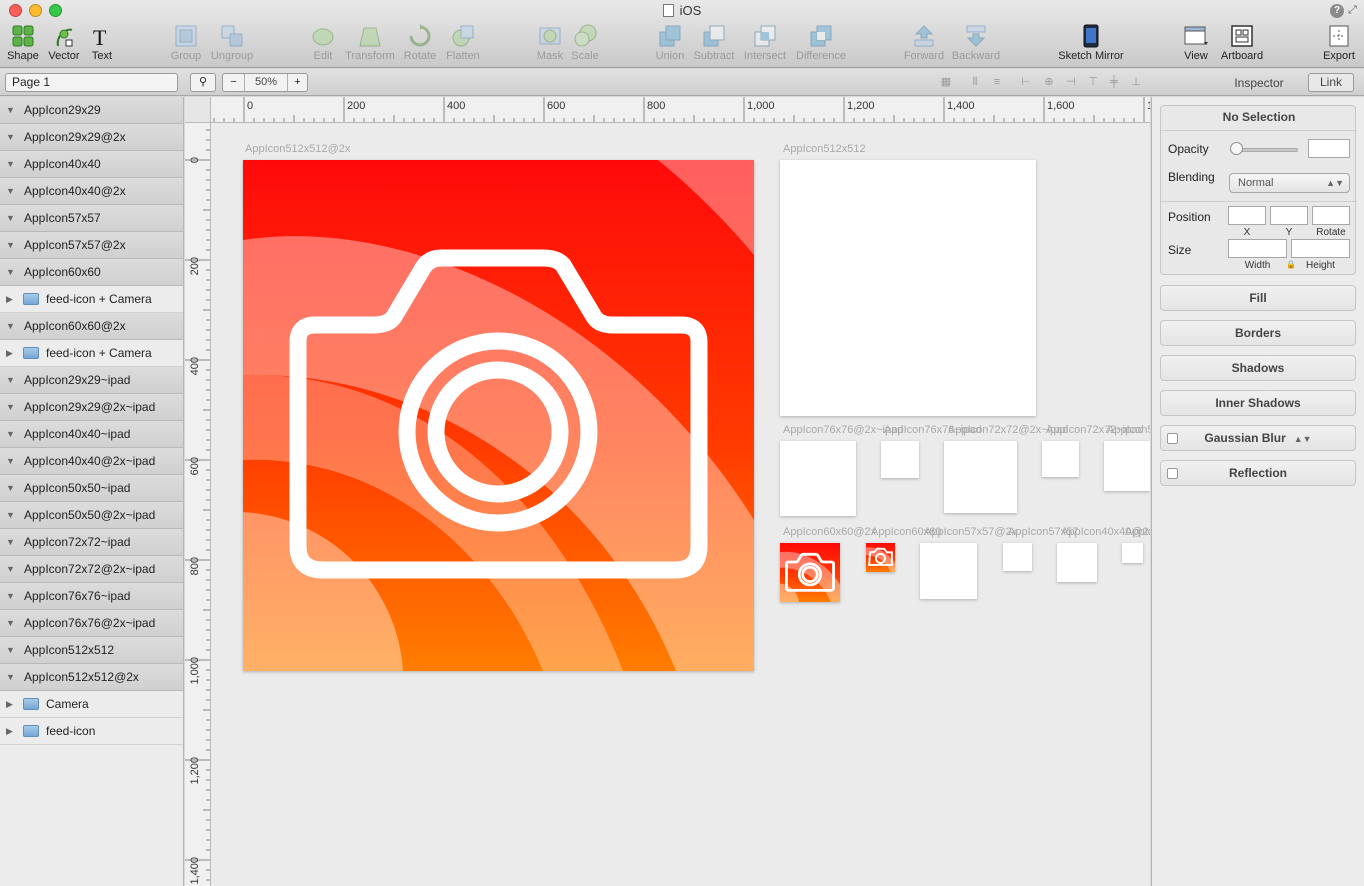 The width and height of the screenshot is (1364, 886). What do you see at coordinates (810, 572) in the screenshot?
I see `artboard-appicon60-2x` at bounding box center [810, 572].